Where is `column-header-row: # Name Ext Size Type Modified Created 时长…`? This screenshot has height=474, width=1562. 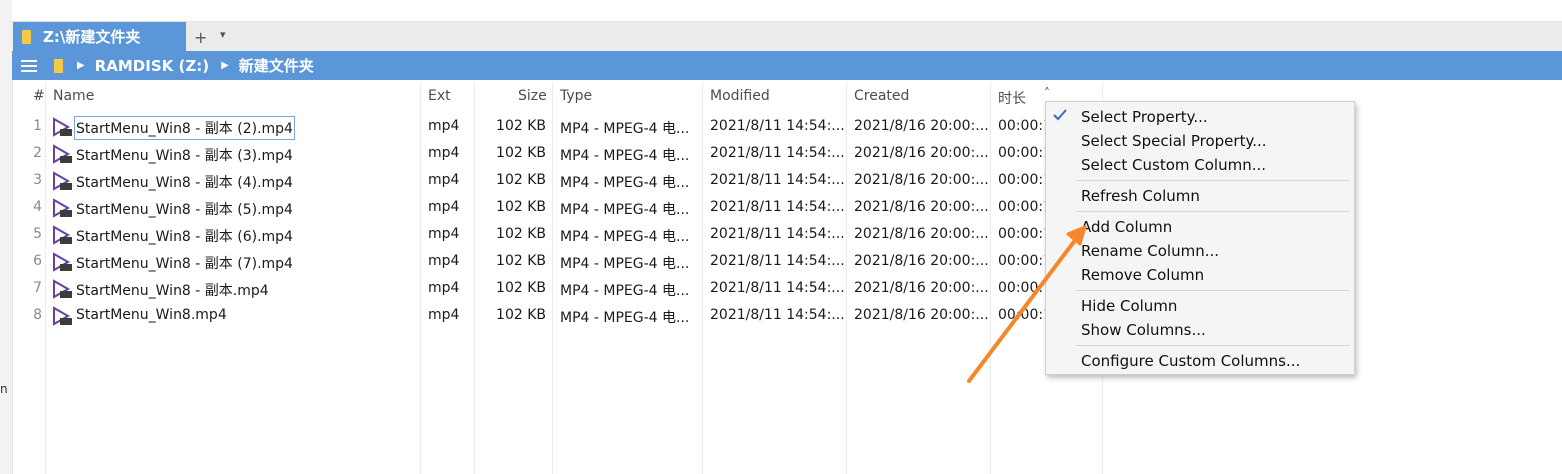 column-header-row: # Name Ext Size Type Modified Created 时长… is located at coordinates (562, 96).